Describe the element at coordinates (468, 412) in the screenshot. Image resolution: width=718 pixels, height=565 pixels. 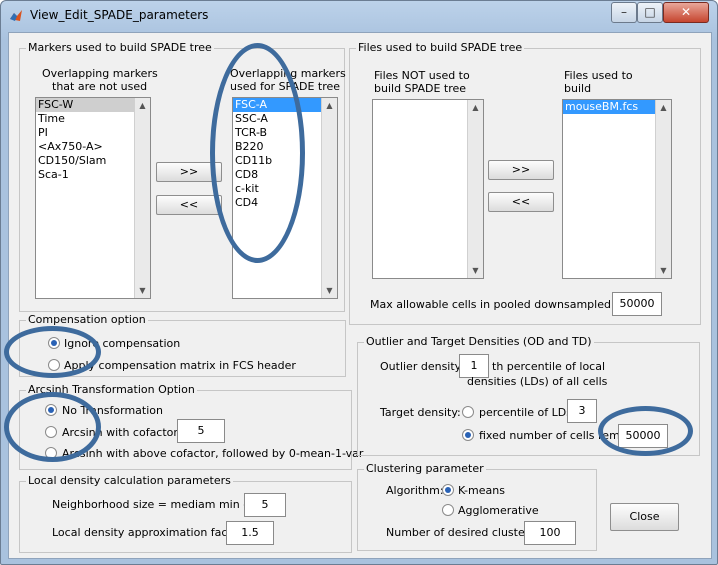
I see `target-percentile-radio` at that location.